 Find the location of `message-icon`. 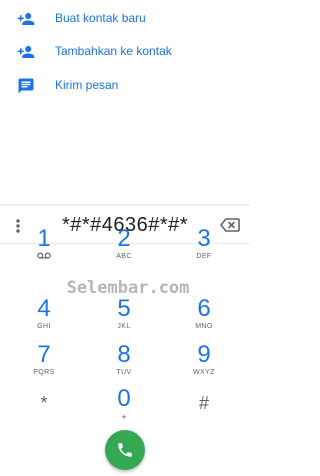

message-icon is located at coordinates (26, 86).